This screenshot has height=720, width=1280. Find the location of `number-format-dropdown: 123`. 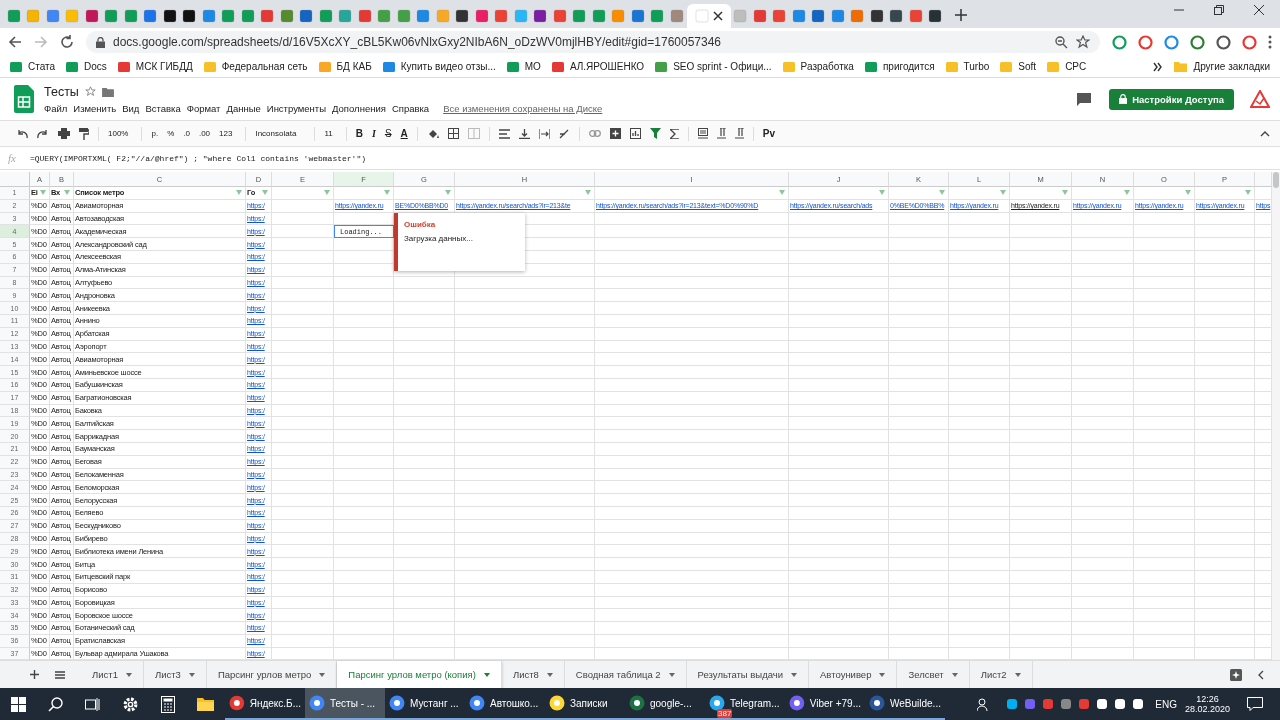

number-format-dropdown: 123 is located at coordinates (228, 133).